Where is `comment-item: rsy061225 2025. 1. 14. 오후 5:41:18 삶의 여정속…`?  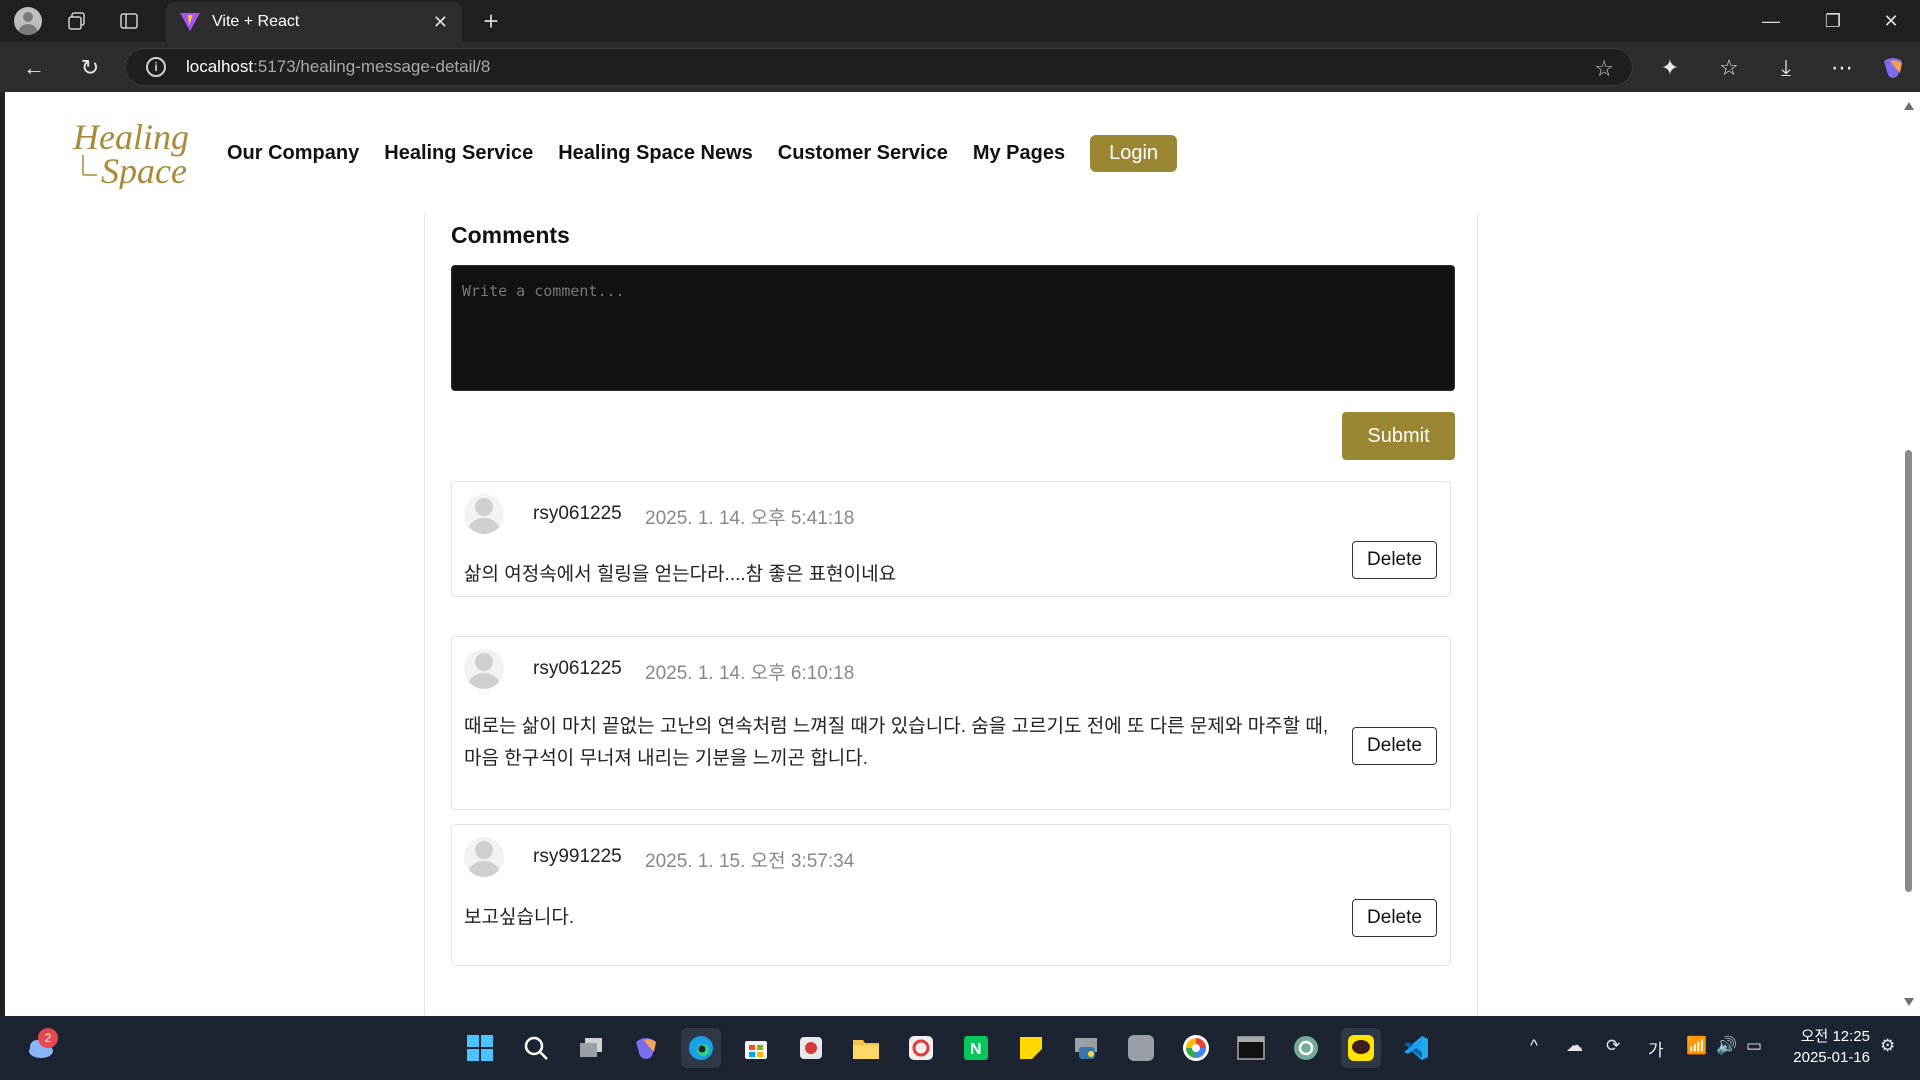 comment-item: rsy061225 2025. 1. 14. 오후 5:41:18 삶의 여정속… is located at coordinates (951, 539).